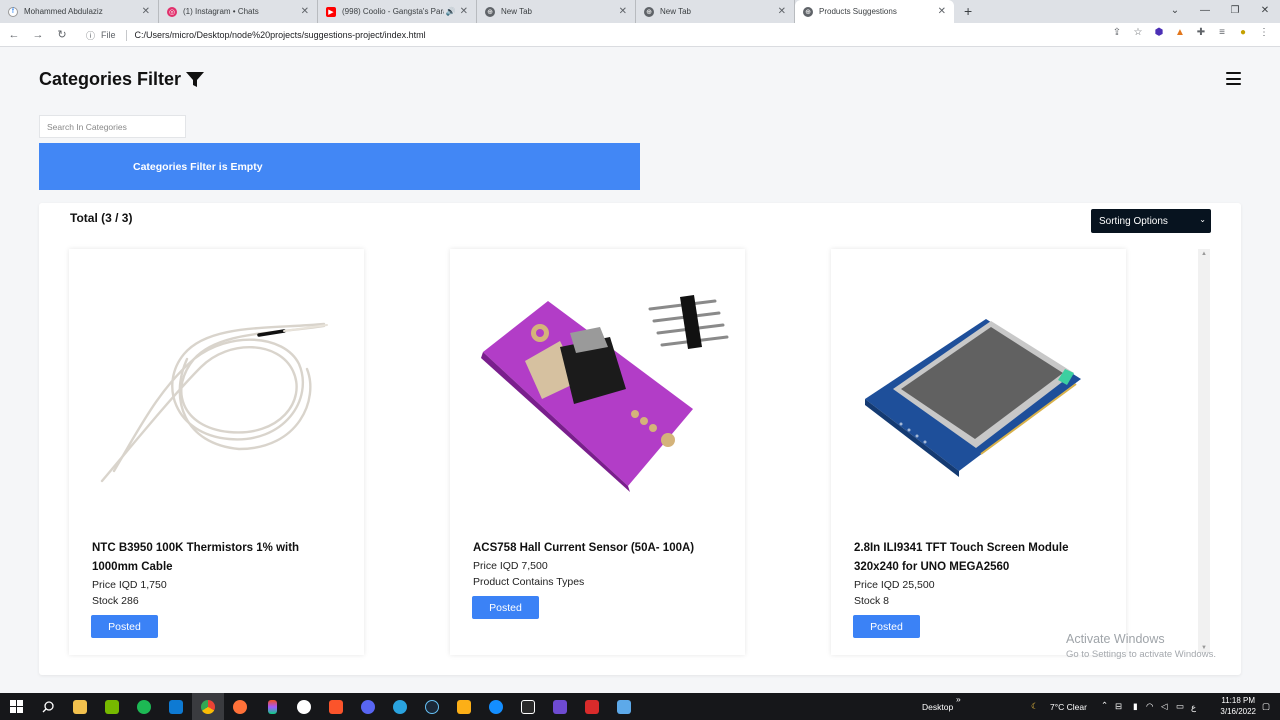 This screenshot has height=720, width=1280. Describe the element at coordinates (528, 706) in the screenshot. I see `epic-games-icon` at that location.